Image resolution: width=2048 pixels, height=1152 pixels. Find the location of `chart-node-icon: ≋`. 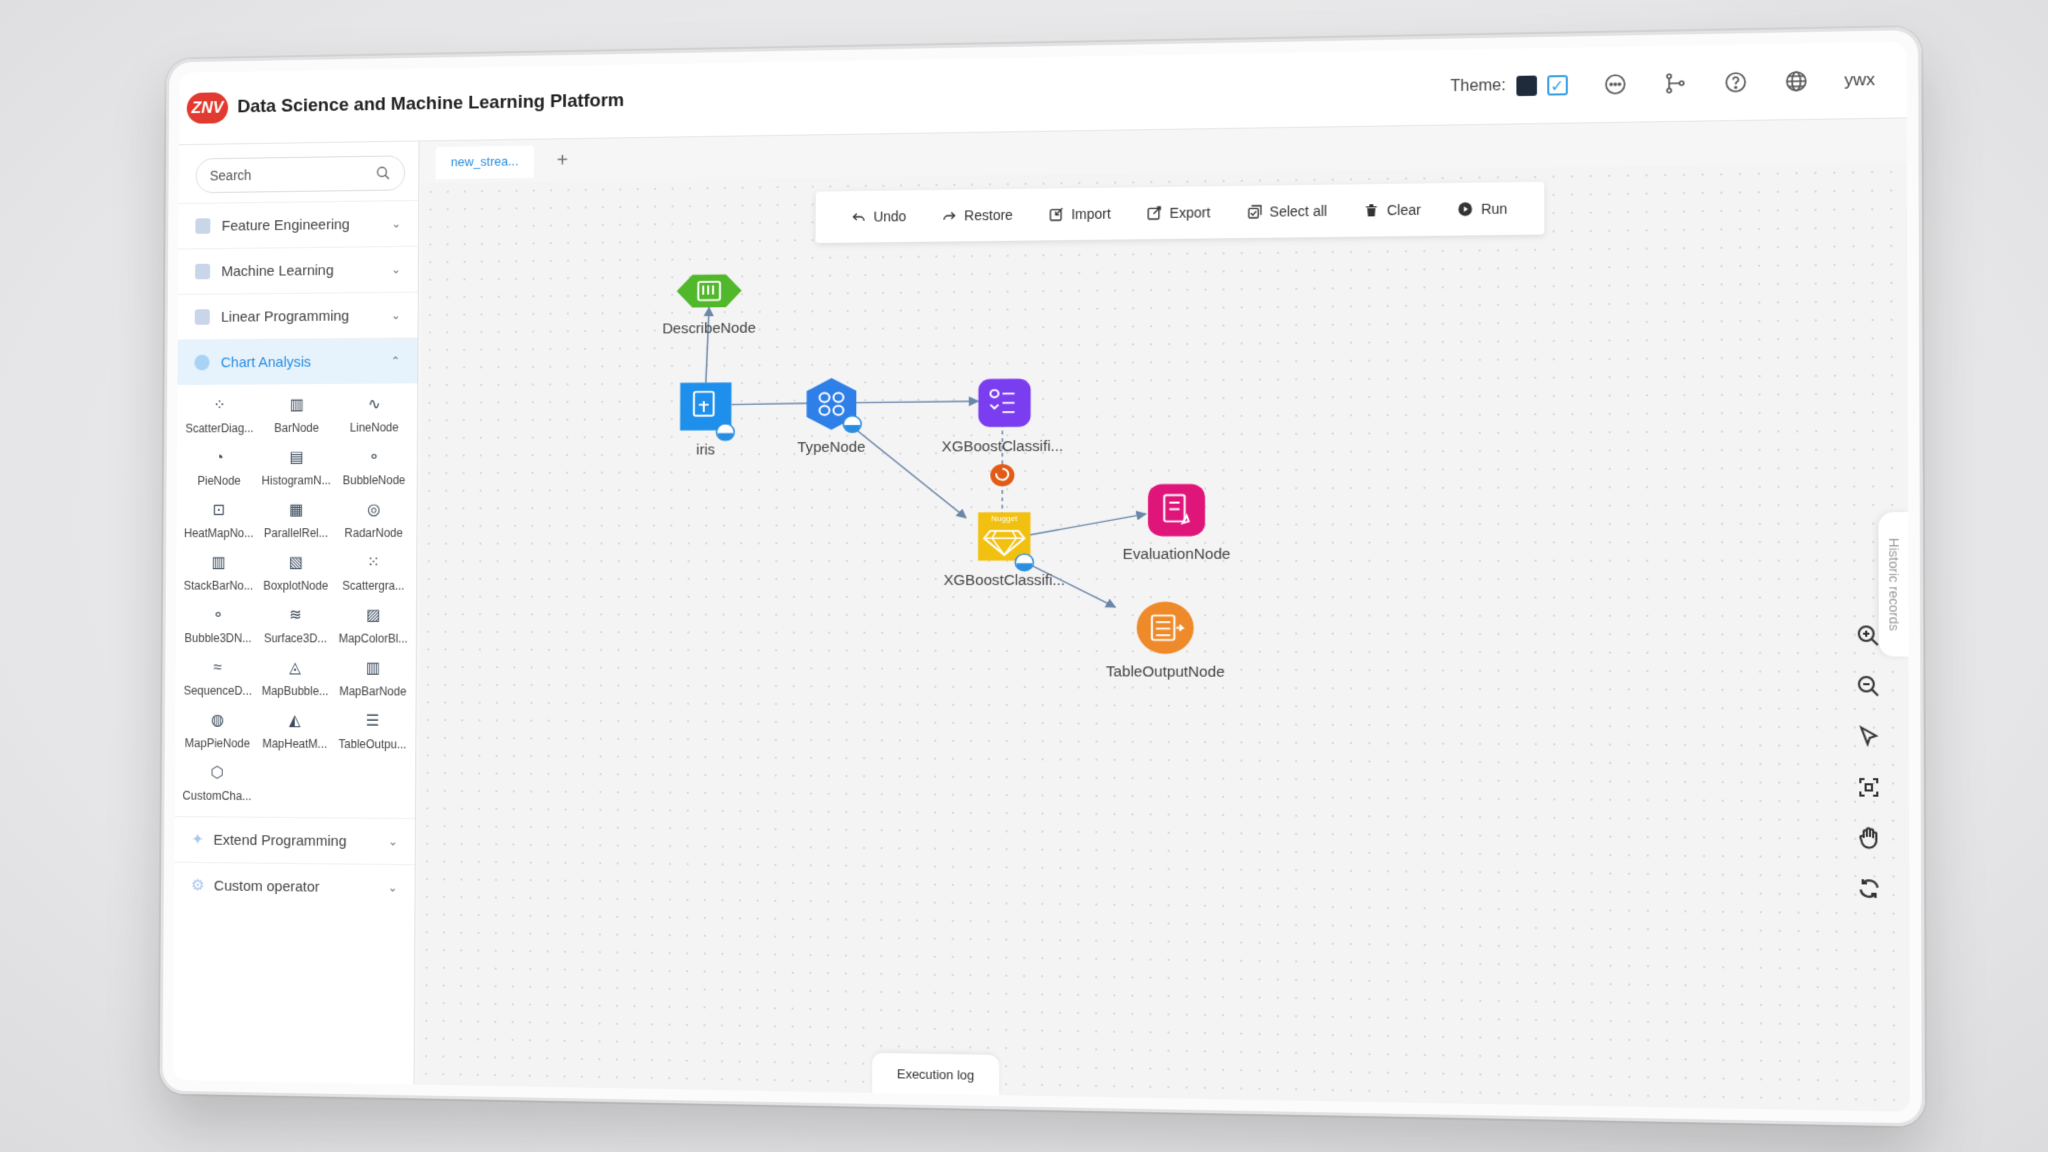

chart-node-icon: ≋ is located at coordinates (295, 615).